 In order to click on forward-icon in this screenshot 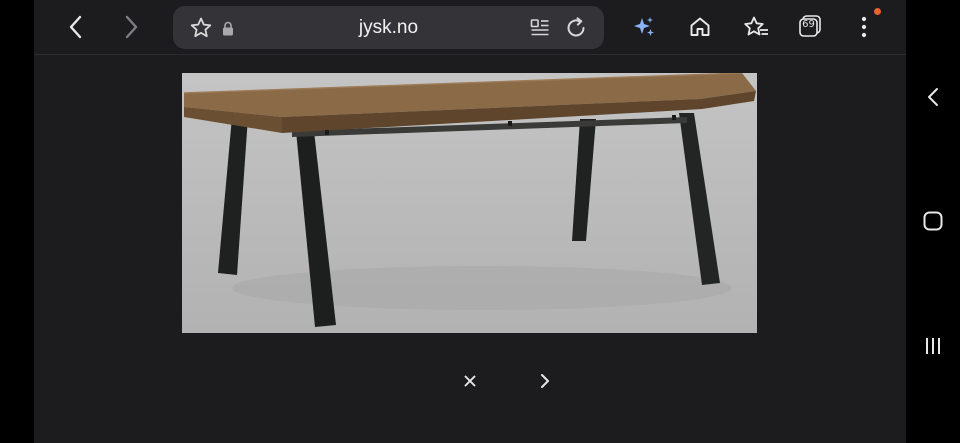, I will do `click(131, 27)`.